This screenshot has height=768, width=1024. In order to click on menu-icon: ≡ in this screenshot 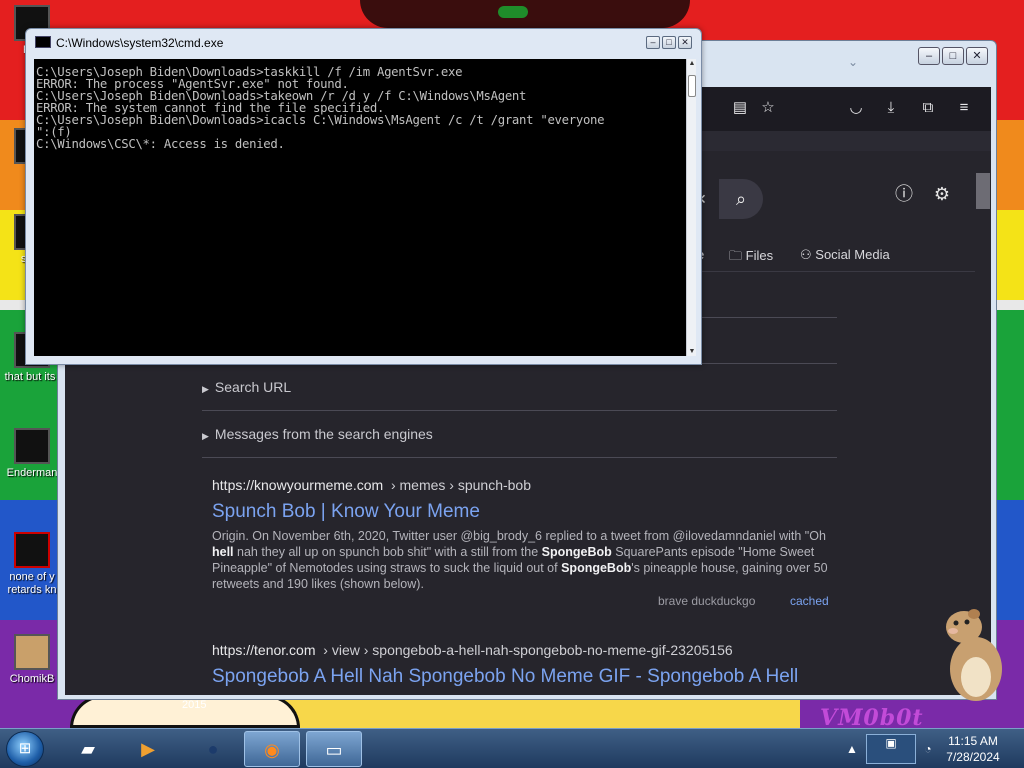, I will do `click(964, 108)`.